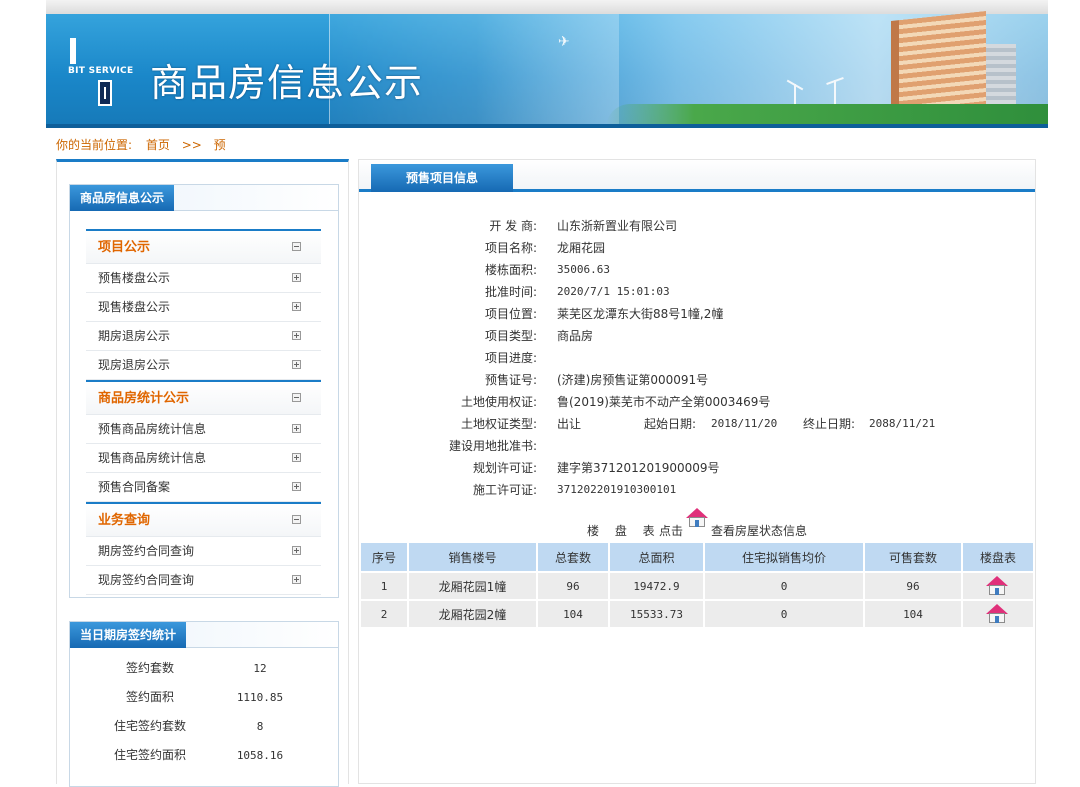 Image resolution: width=1080 pixels, height=787 pixels. Describe the element at coordinates (134, 307) in the screenshot. I see `sidebar-item-label: 现售楼盘公示` at that location.